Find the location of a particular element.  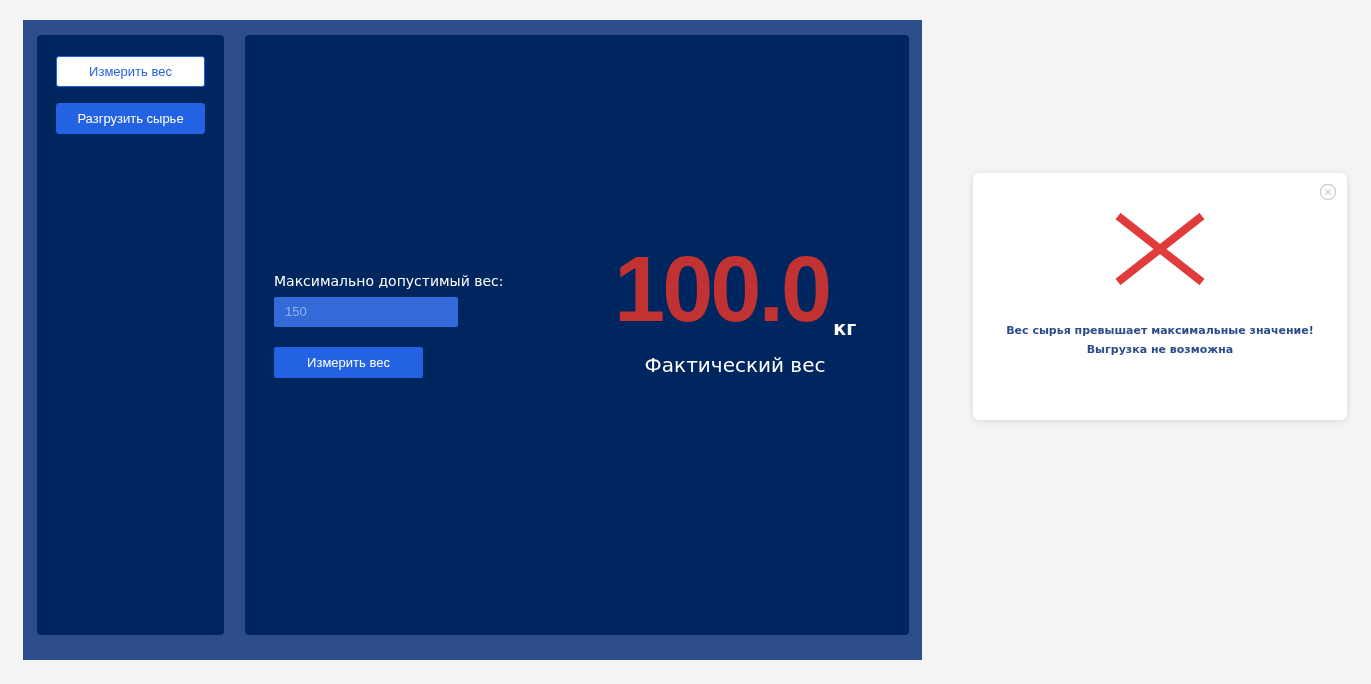

sidebar-button: Измерить вес is located at coordinates (130, 71).